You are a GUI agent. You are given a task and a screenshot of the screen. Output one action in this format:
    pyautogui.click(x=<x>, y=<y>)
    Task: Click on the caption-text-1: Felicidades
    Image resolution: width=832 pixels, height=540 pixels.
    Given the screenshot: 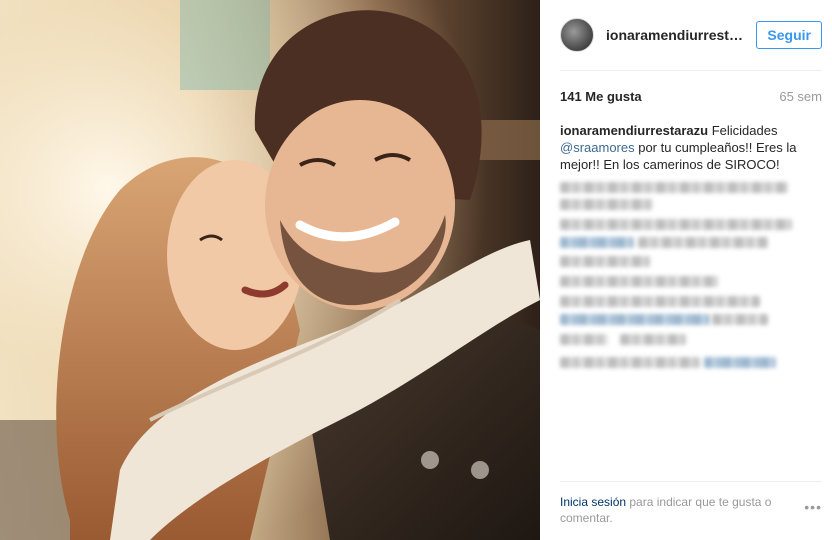 What is the action you would take?
    pyautogui.click(x=743, y=130)
    